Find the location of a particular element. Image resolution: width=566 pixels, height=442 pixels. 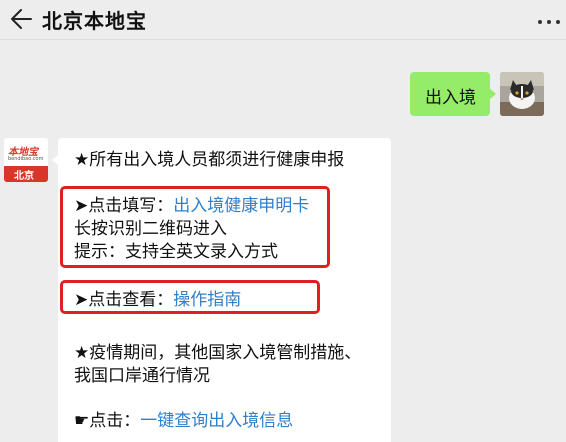

official-account-avatar: 本地宝 bendibao.com 北京 is located at coordinates (26, 160).